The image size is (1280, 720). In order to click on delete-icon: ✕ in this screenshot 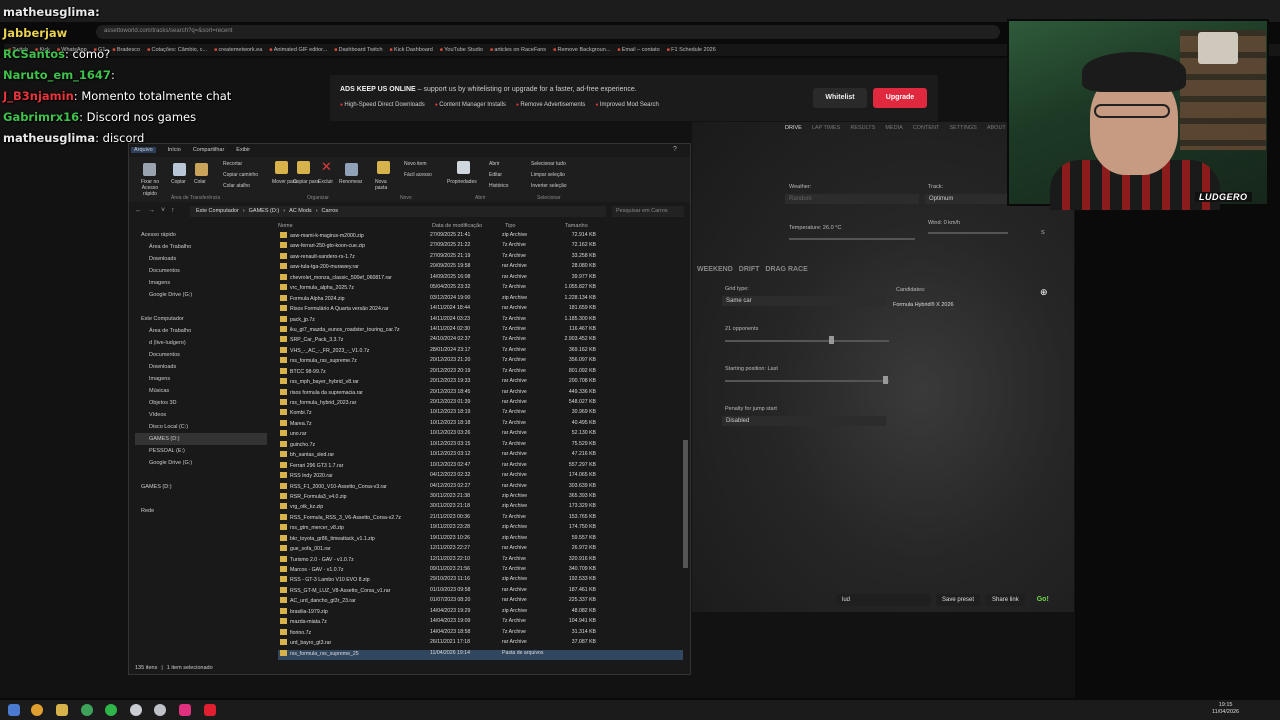, I will do `click(326, 167)`.